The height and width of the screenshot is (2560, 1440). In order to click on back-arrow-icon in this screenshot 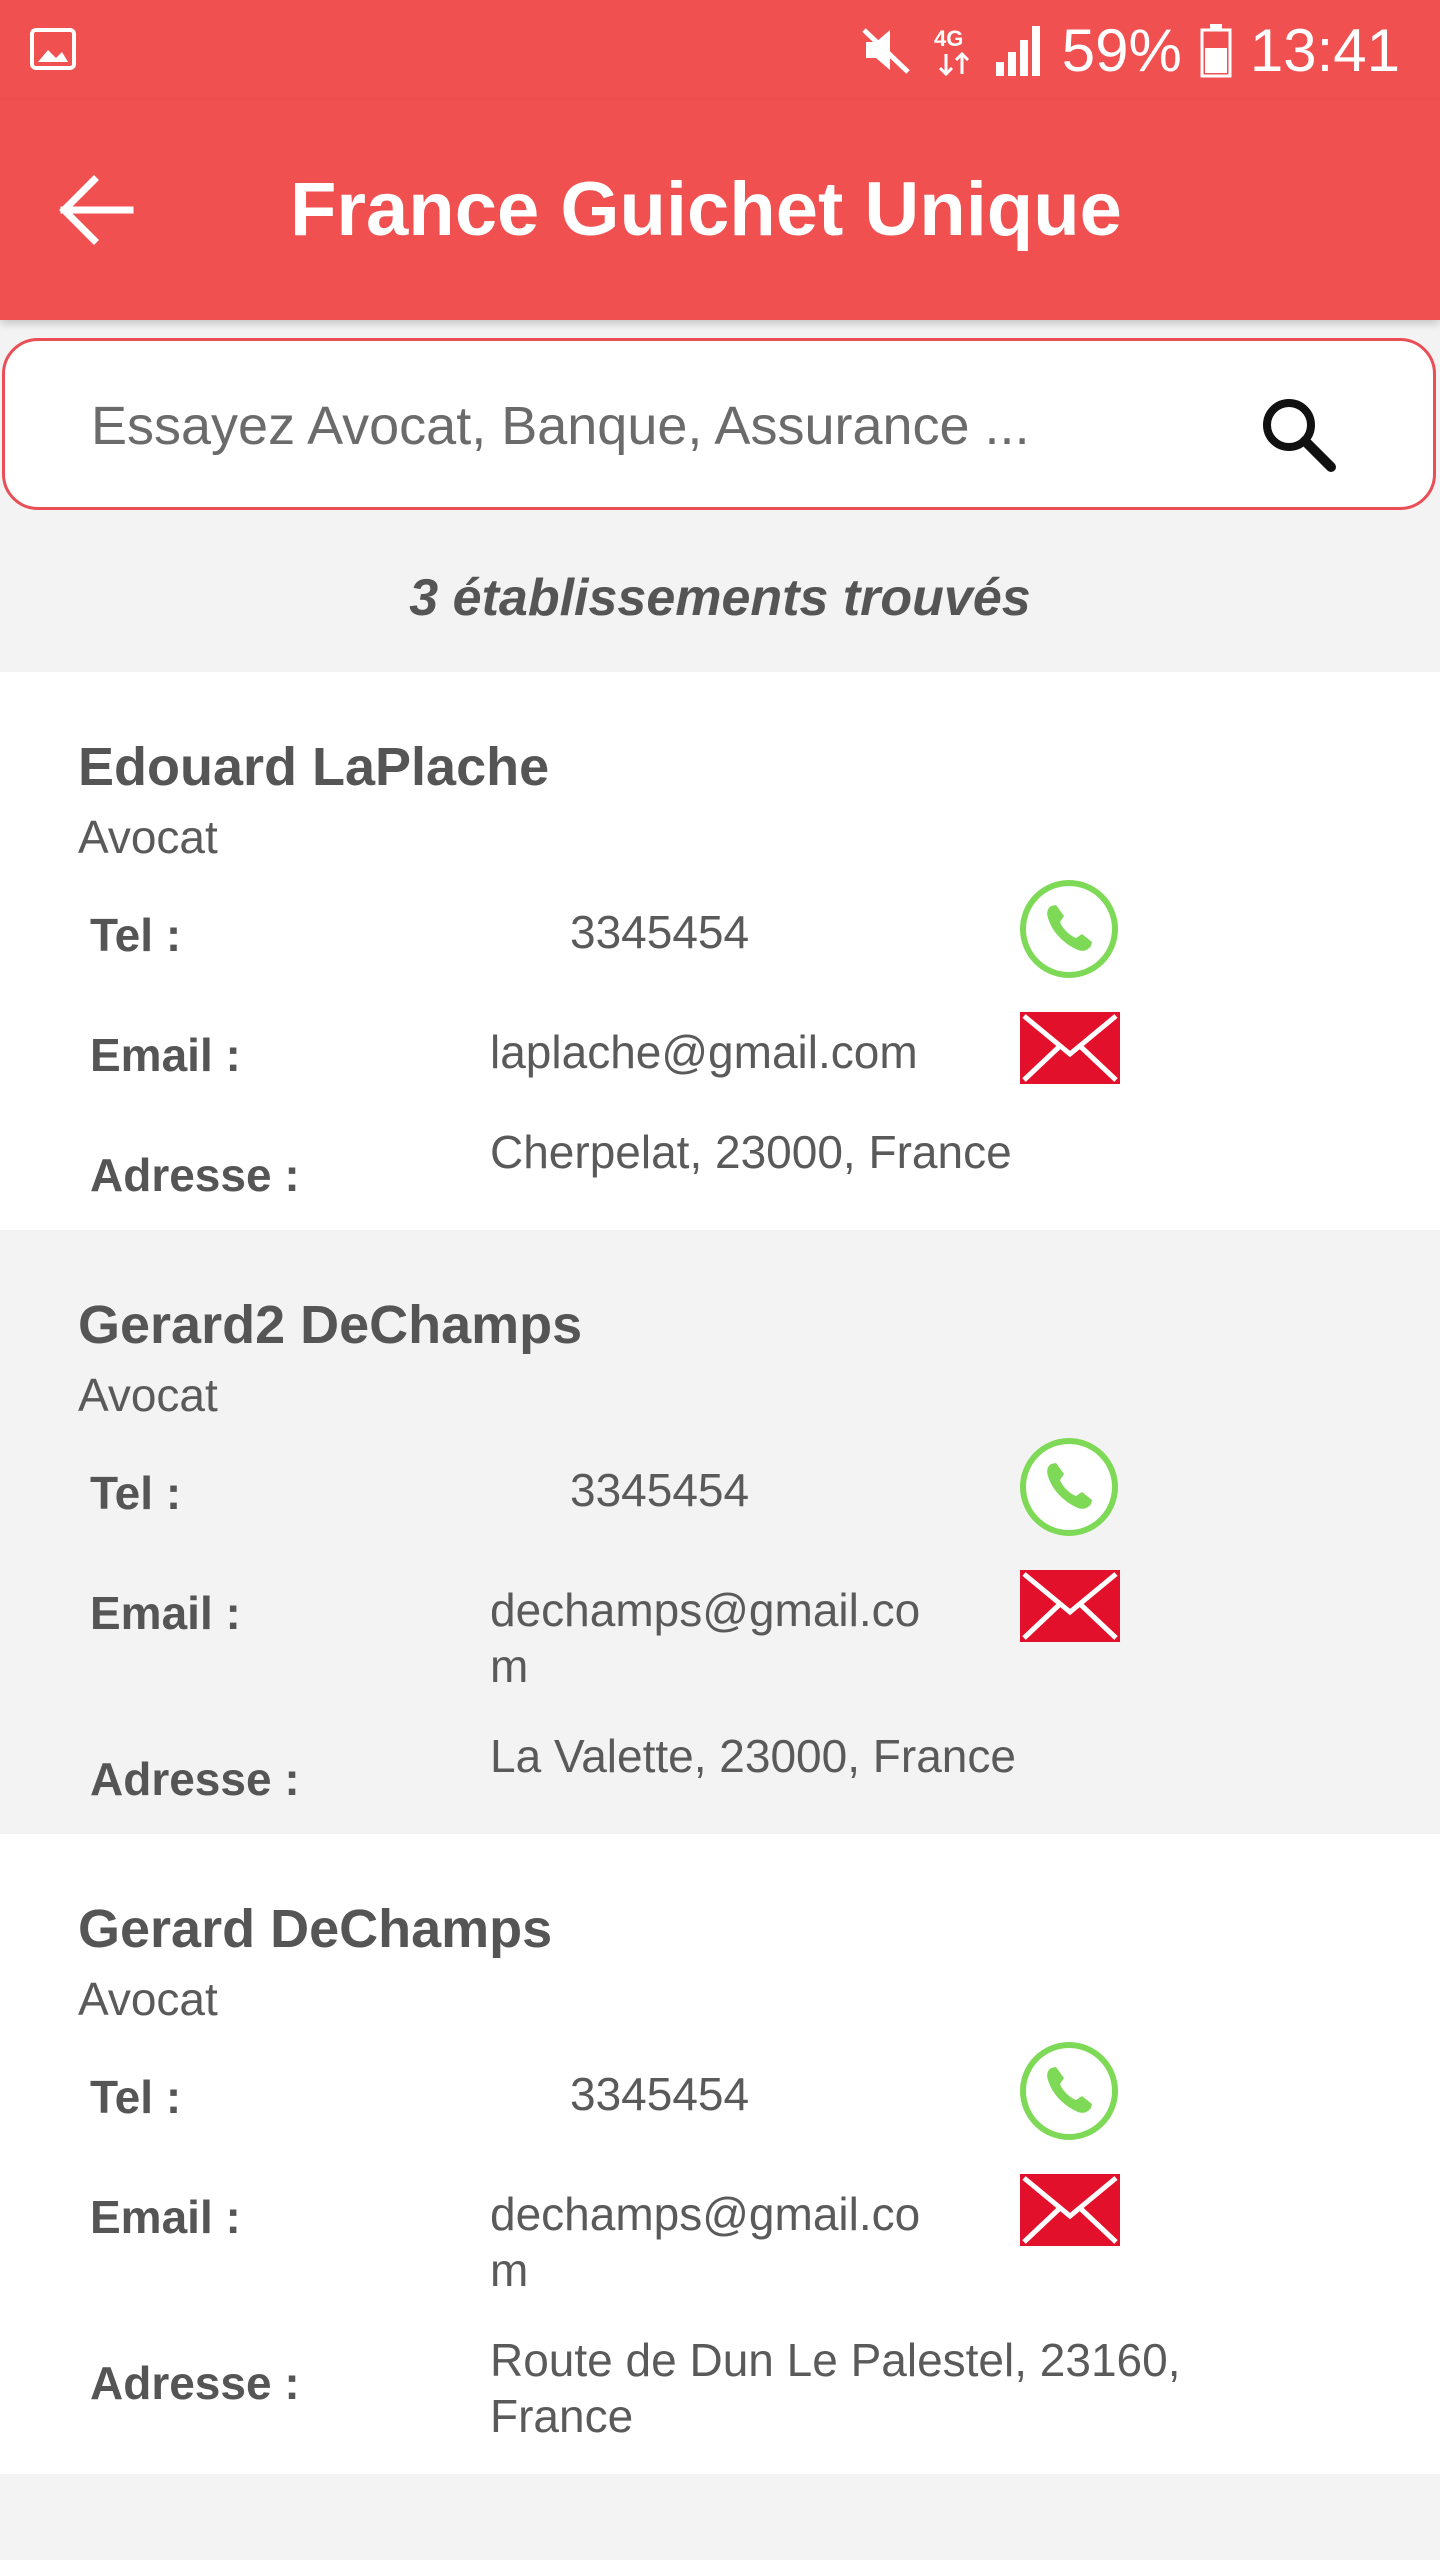, I will do `click(96, 210)`.